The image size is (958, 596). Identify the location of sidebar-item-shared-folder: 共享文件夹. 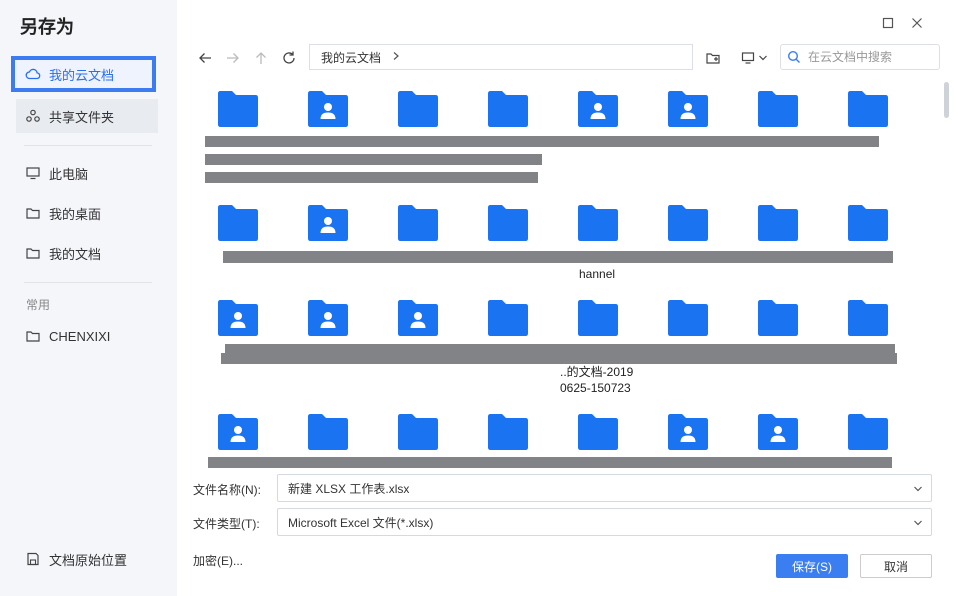
(87, 116).